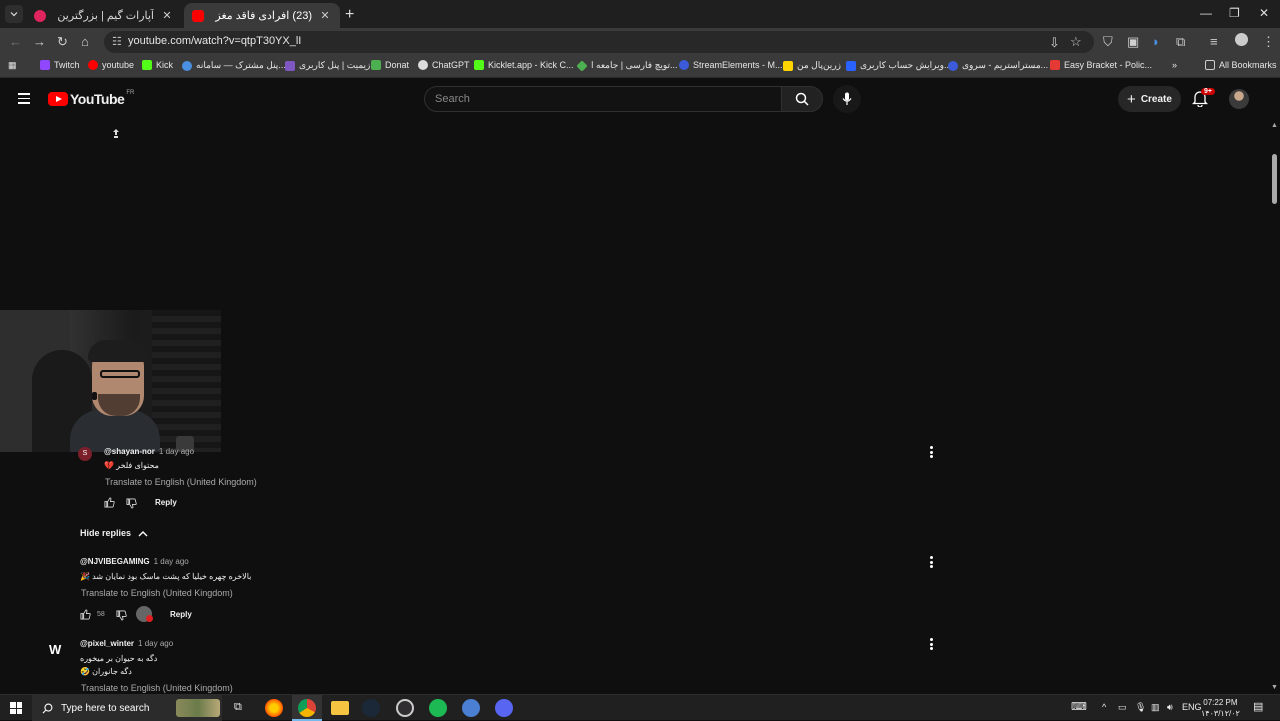 The width and height of the screenshot is (1280, 721). I want to click on input-language: ENG, so click(1192, 707).